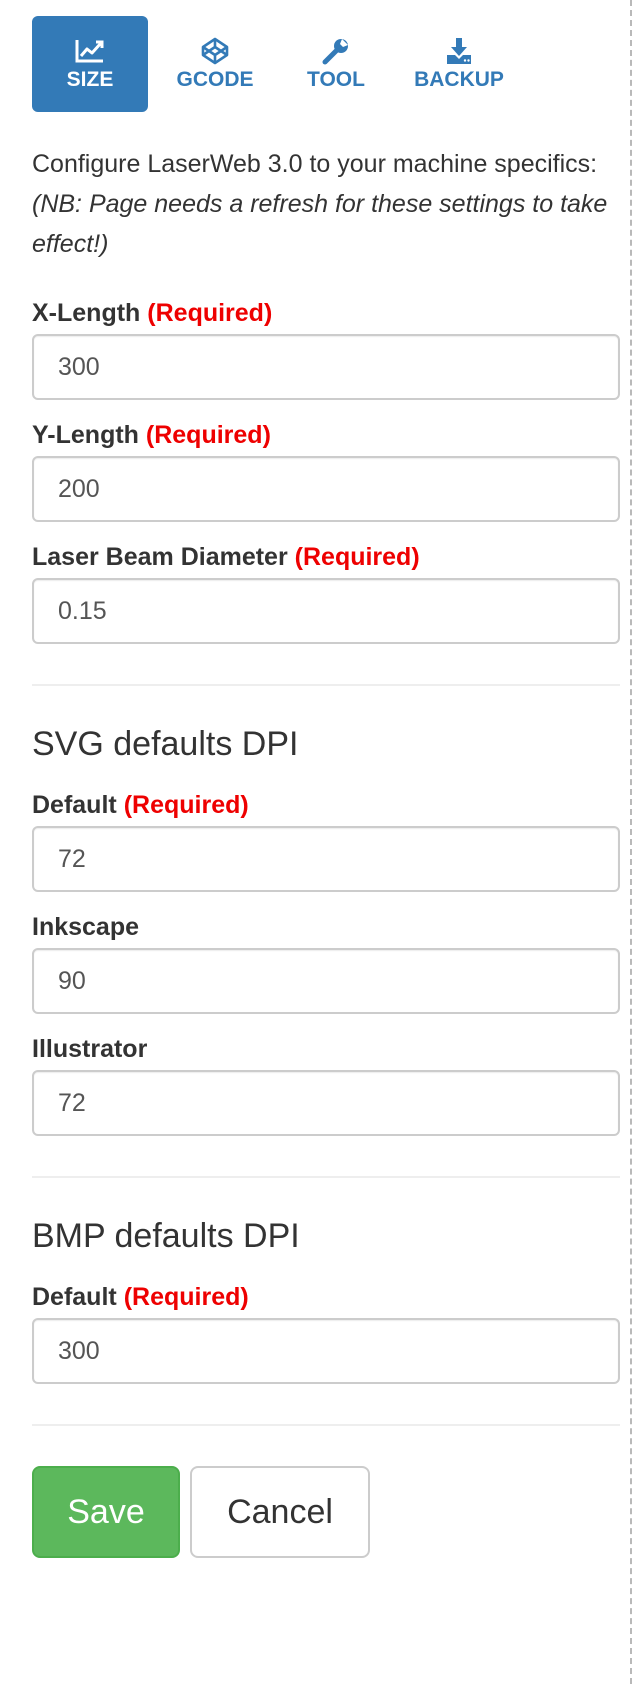 This screenshot has width=636, height=1684. I want to click on panel-divider, so click(631, 842).